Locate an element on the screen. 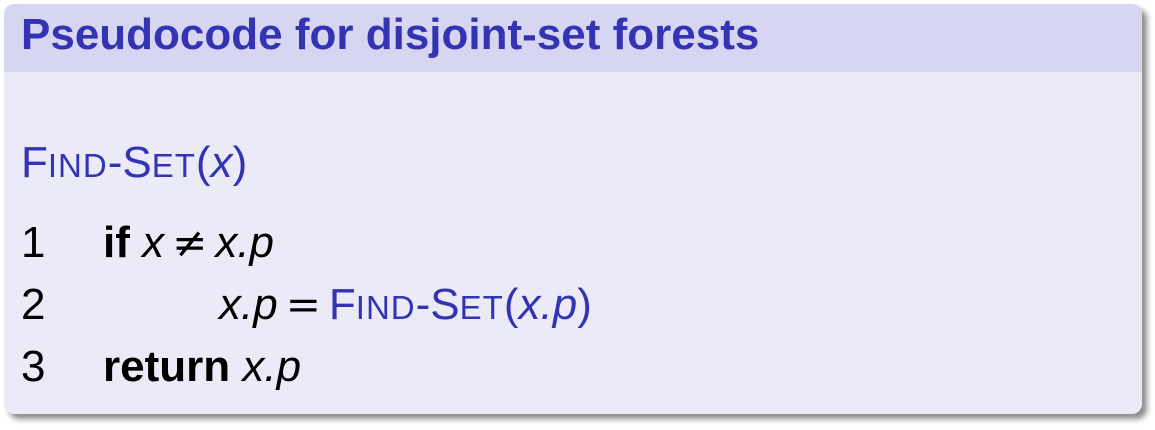  line-code: return x.p is located at coordinates (202, 367).